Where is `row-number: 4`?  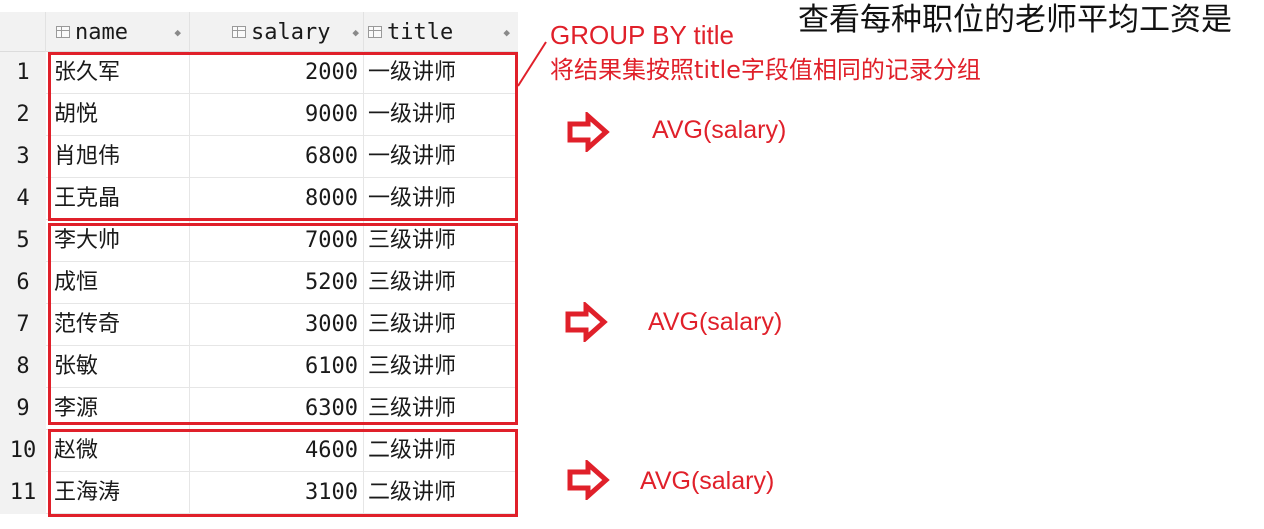
row-number: 4 is located at coordinates (23, 199).